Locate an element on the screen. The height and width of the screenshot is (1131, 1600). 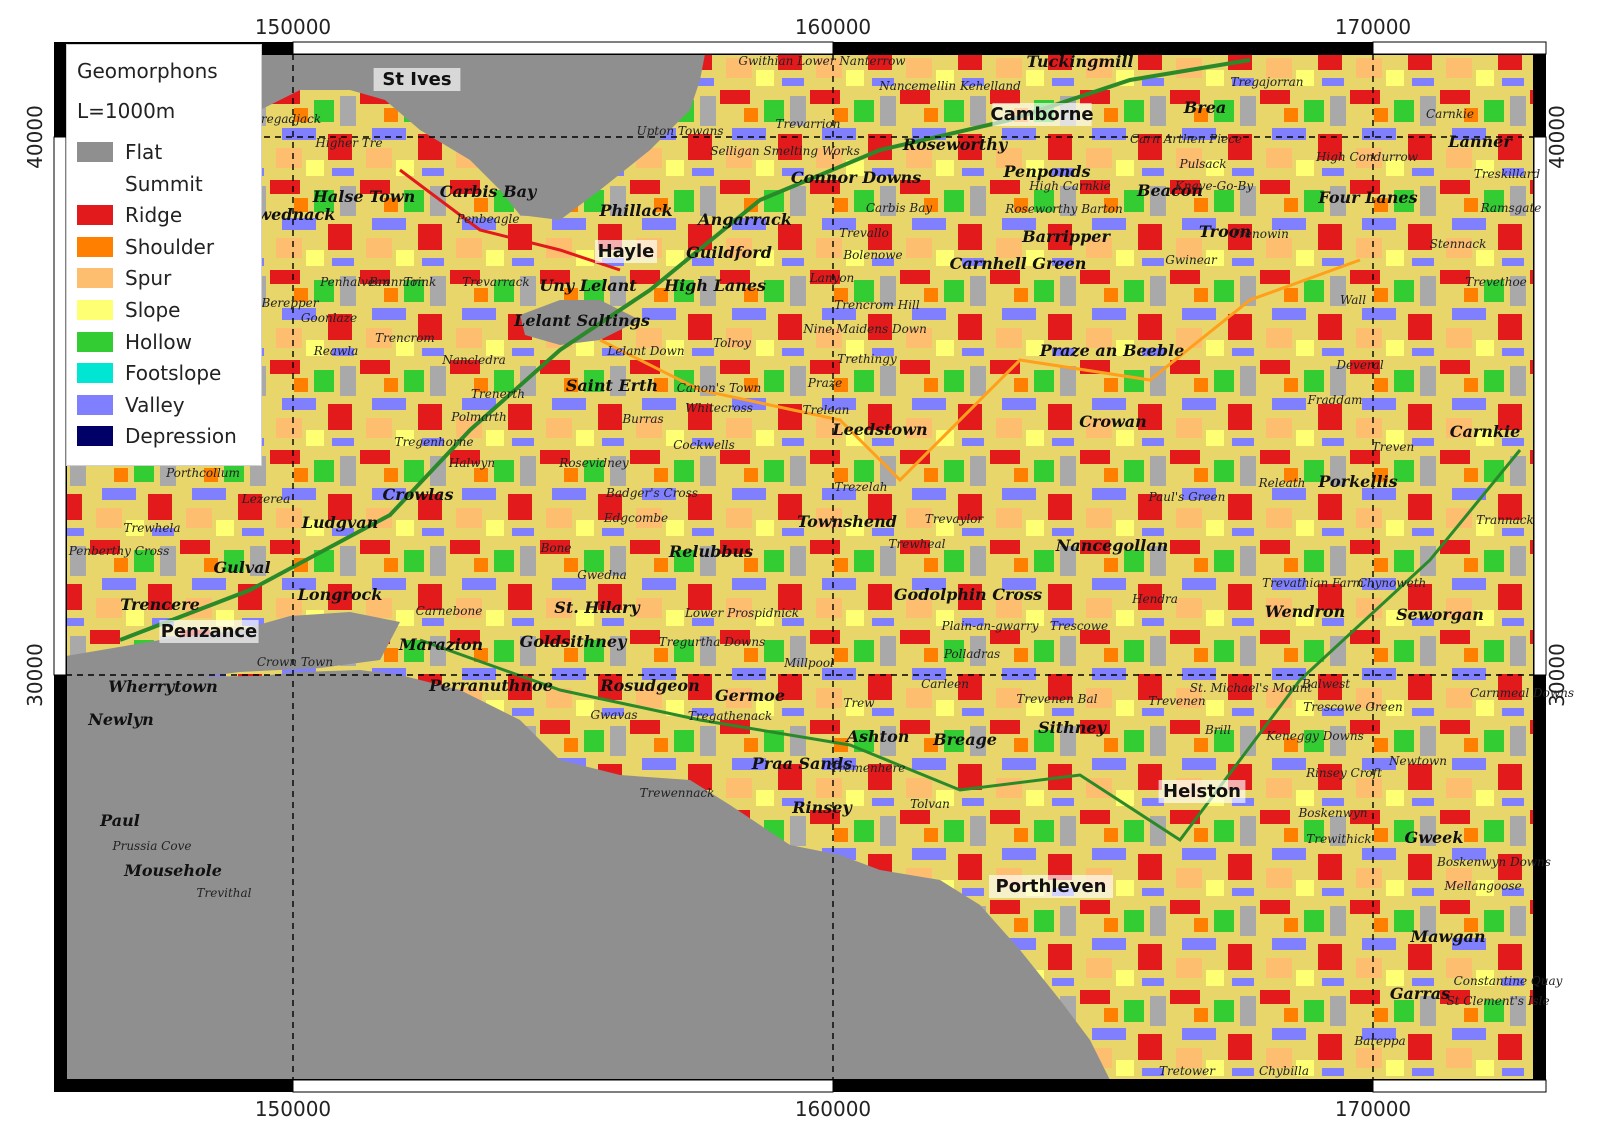
locality-label: Fraddam is located at coordinates (1334, 400).